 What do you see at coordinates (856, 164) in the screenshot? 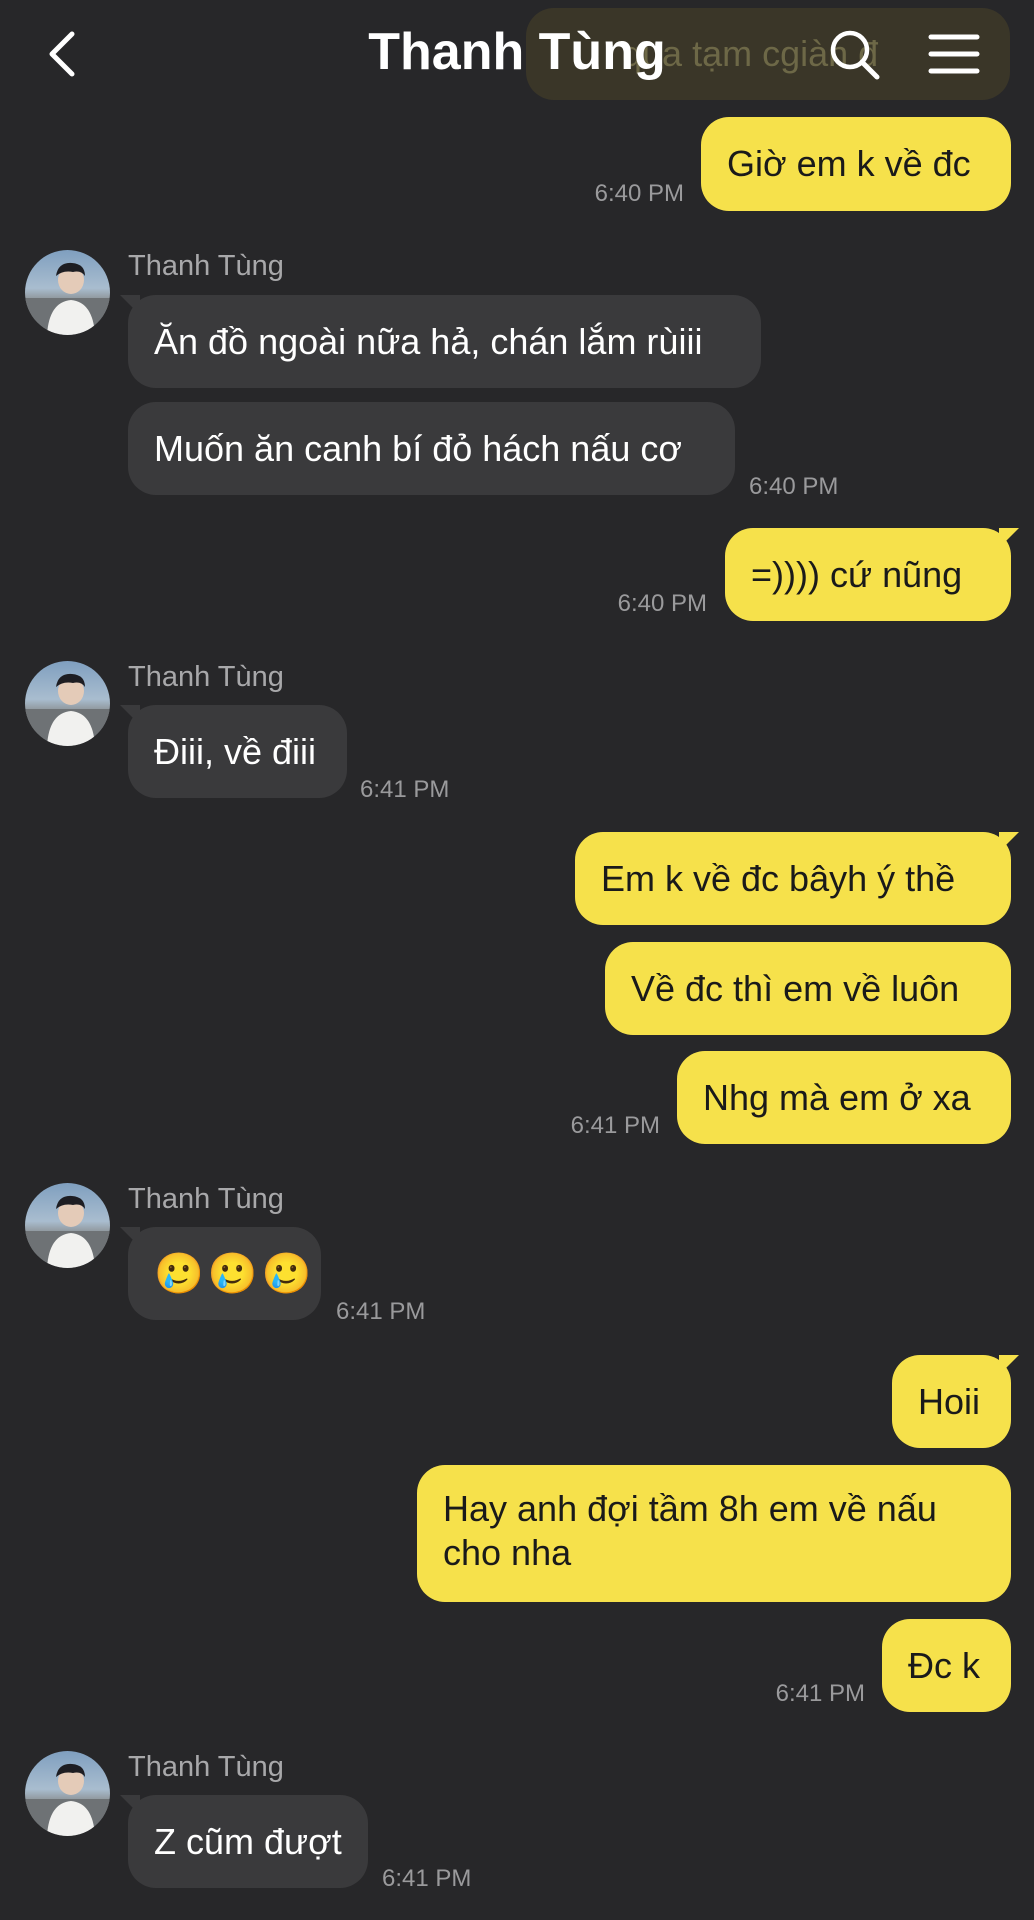
I see `outgoing-message: Giờ em k về đc` at bounding box center [856, 164].